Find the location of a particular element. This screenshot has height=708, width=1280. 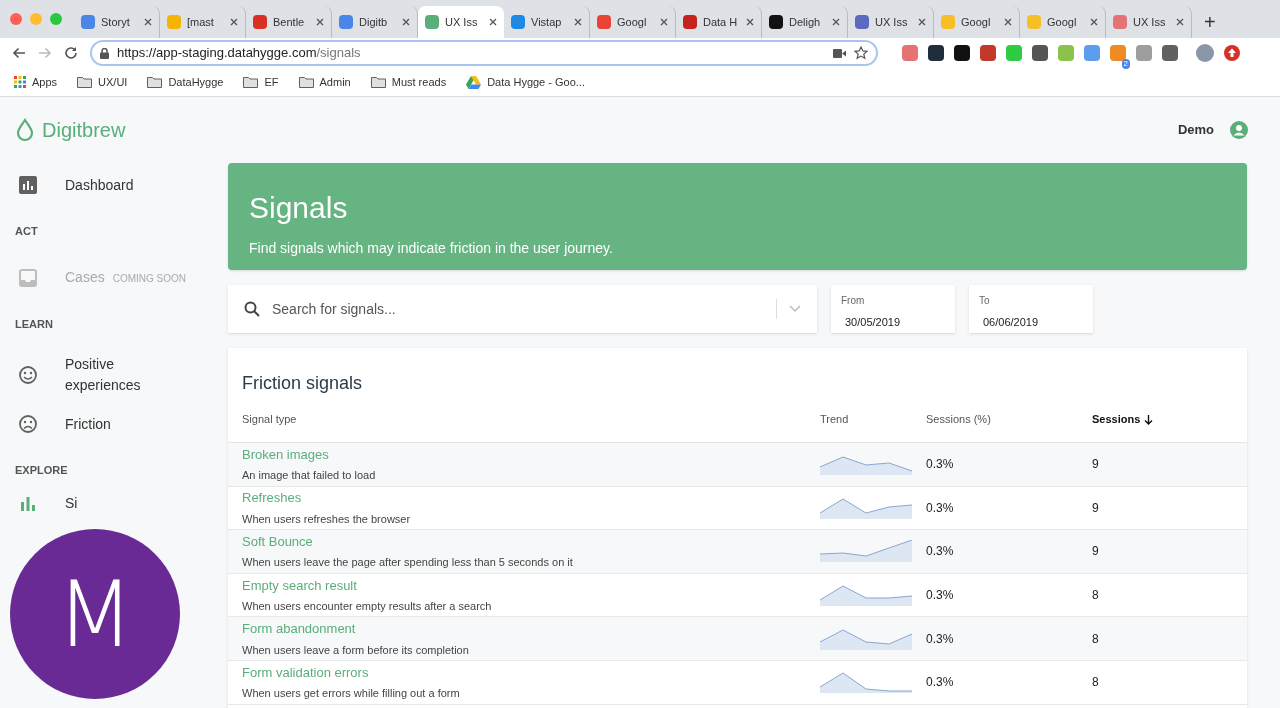

signal-description: When users leave a form before its completion is located at coordinates (356, 650).